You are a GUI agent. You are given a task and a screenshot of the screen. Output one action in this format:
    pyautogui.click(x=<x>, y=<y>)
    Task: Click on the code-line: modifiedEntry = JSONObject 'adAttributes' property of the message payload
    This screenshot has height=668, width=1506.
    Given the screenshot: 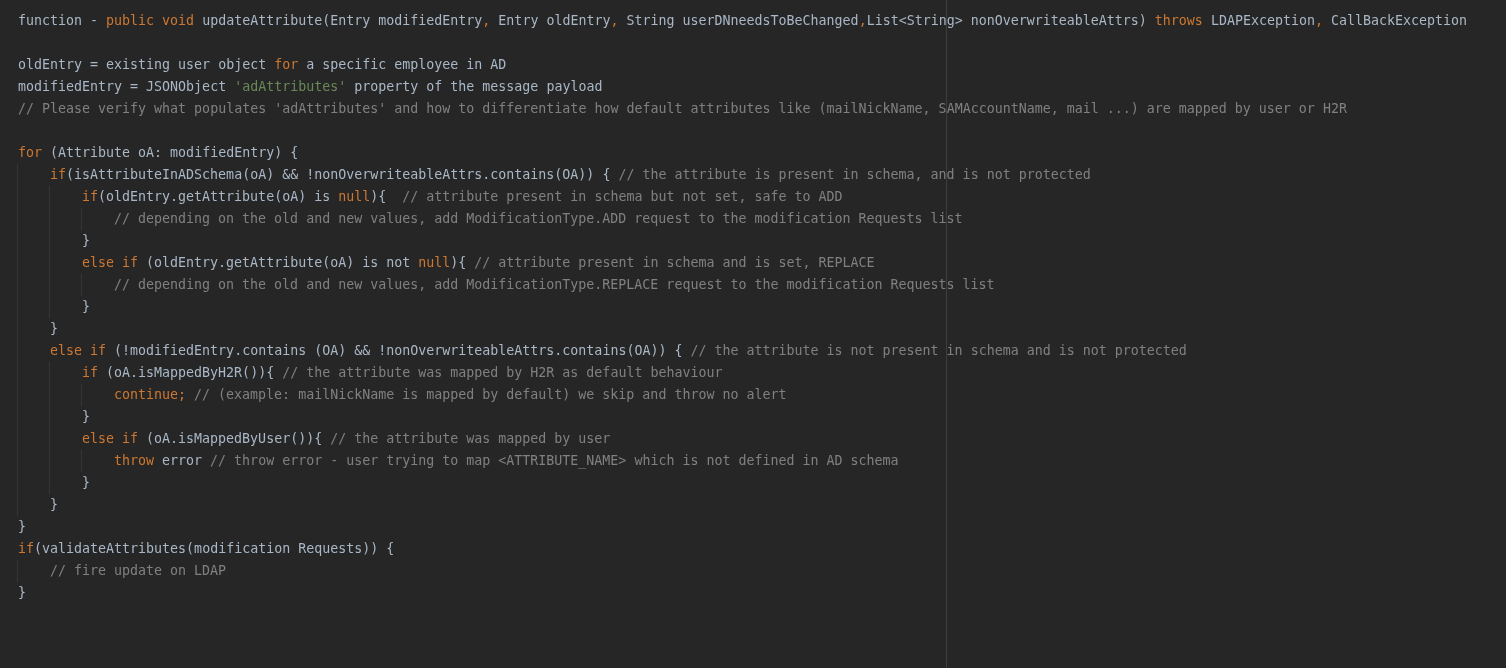 What is the action you would take?
    pyautogui.click(x=310, y=87)
    